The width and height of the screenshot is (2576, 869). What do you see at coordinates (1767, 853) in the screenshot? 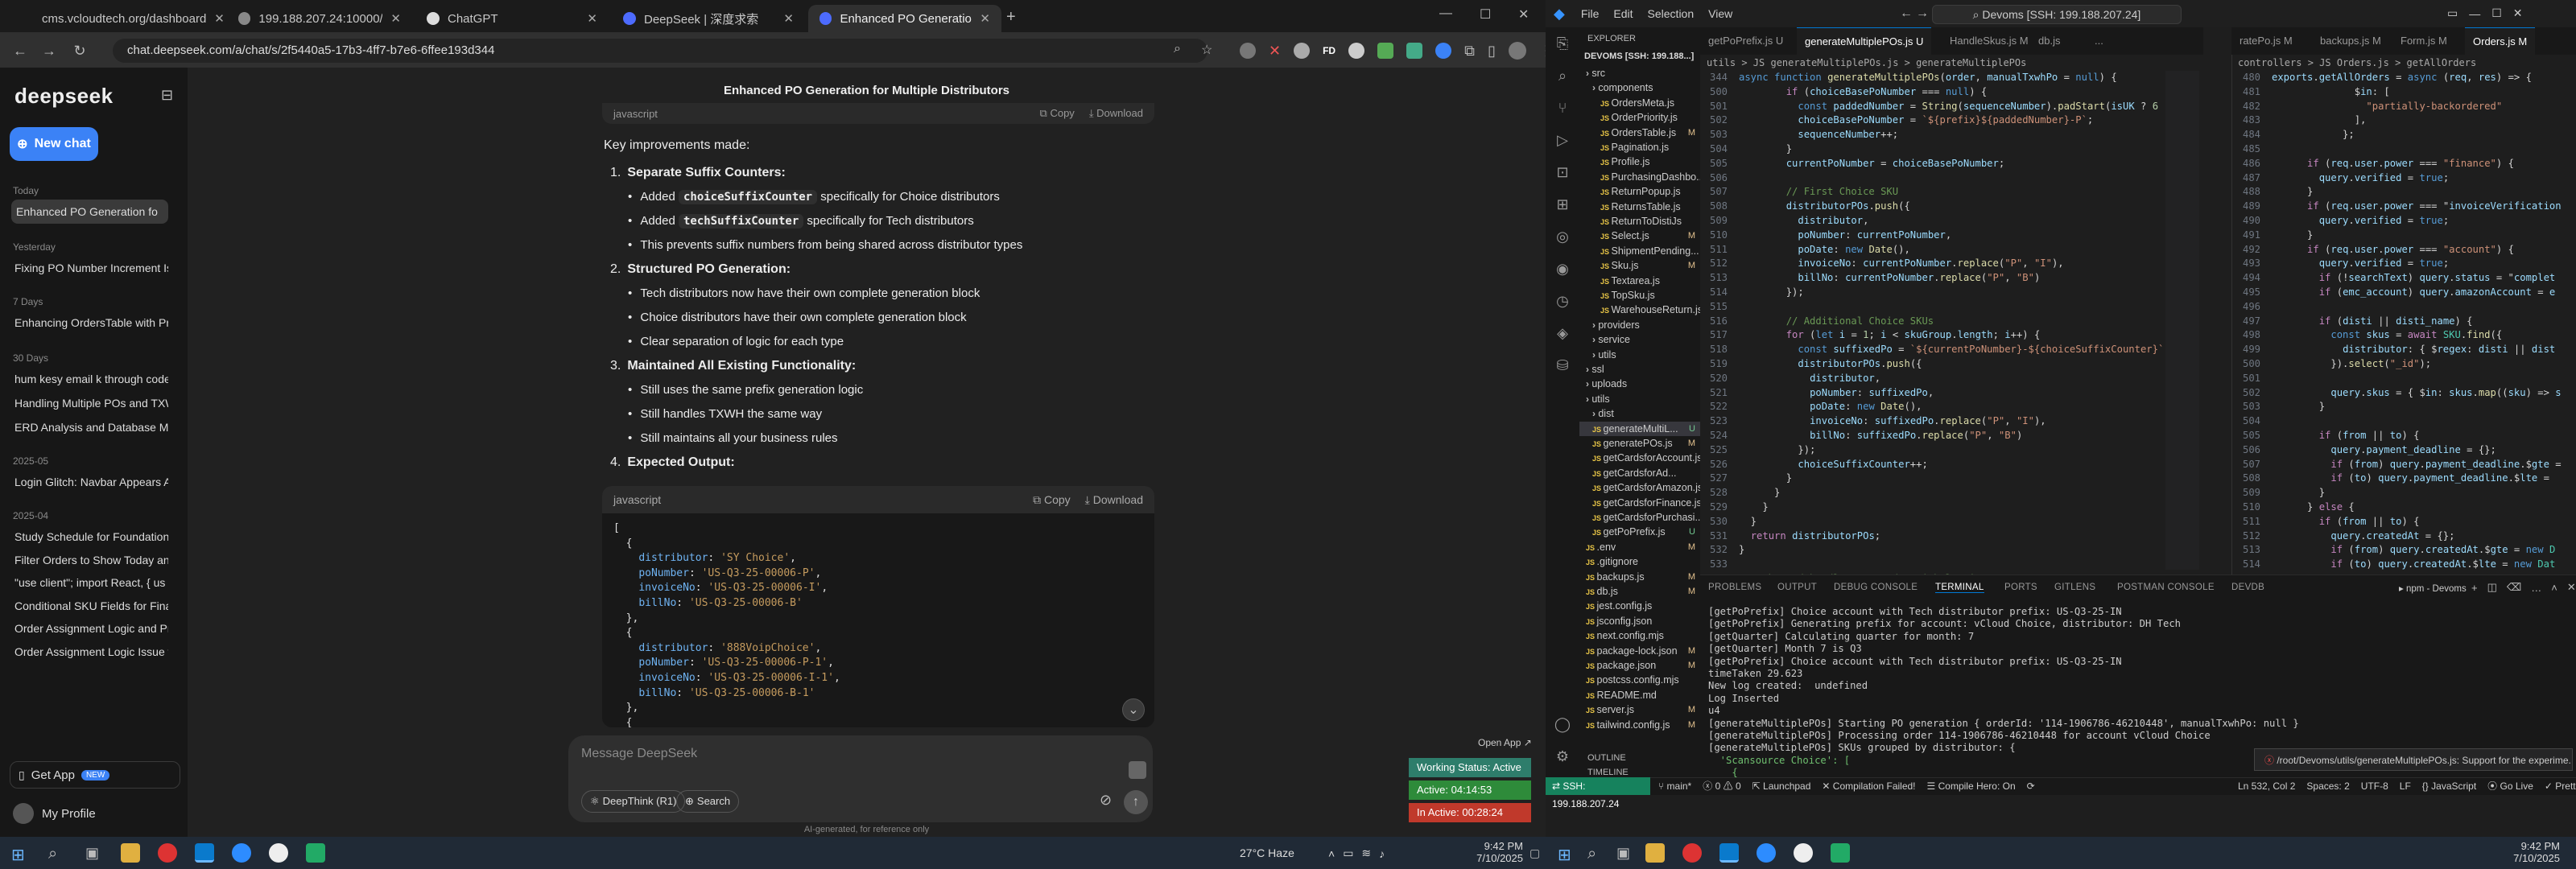
I see `zoom-app-icon` at bounding box center [1767, 853].